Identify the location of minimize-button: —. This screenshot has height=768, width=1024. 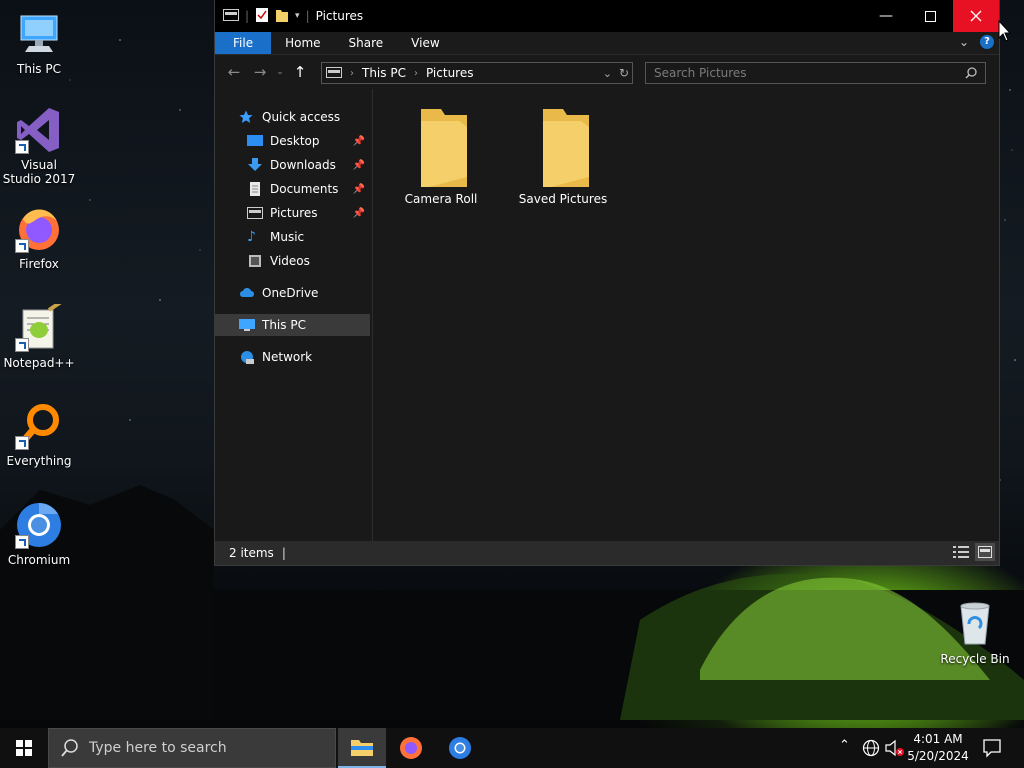
(886, 16).